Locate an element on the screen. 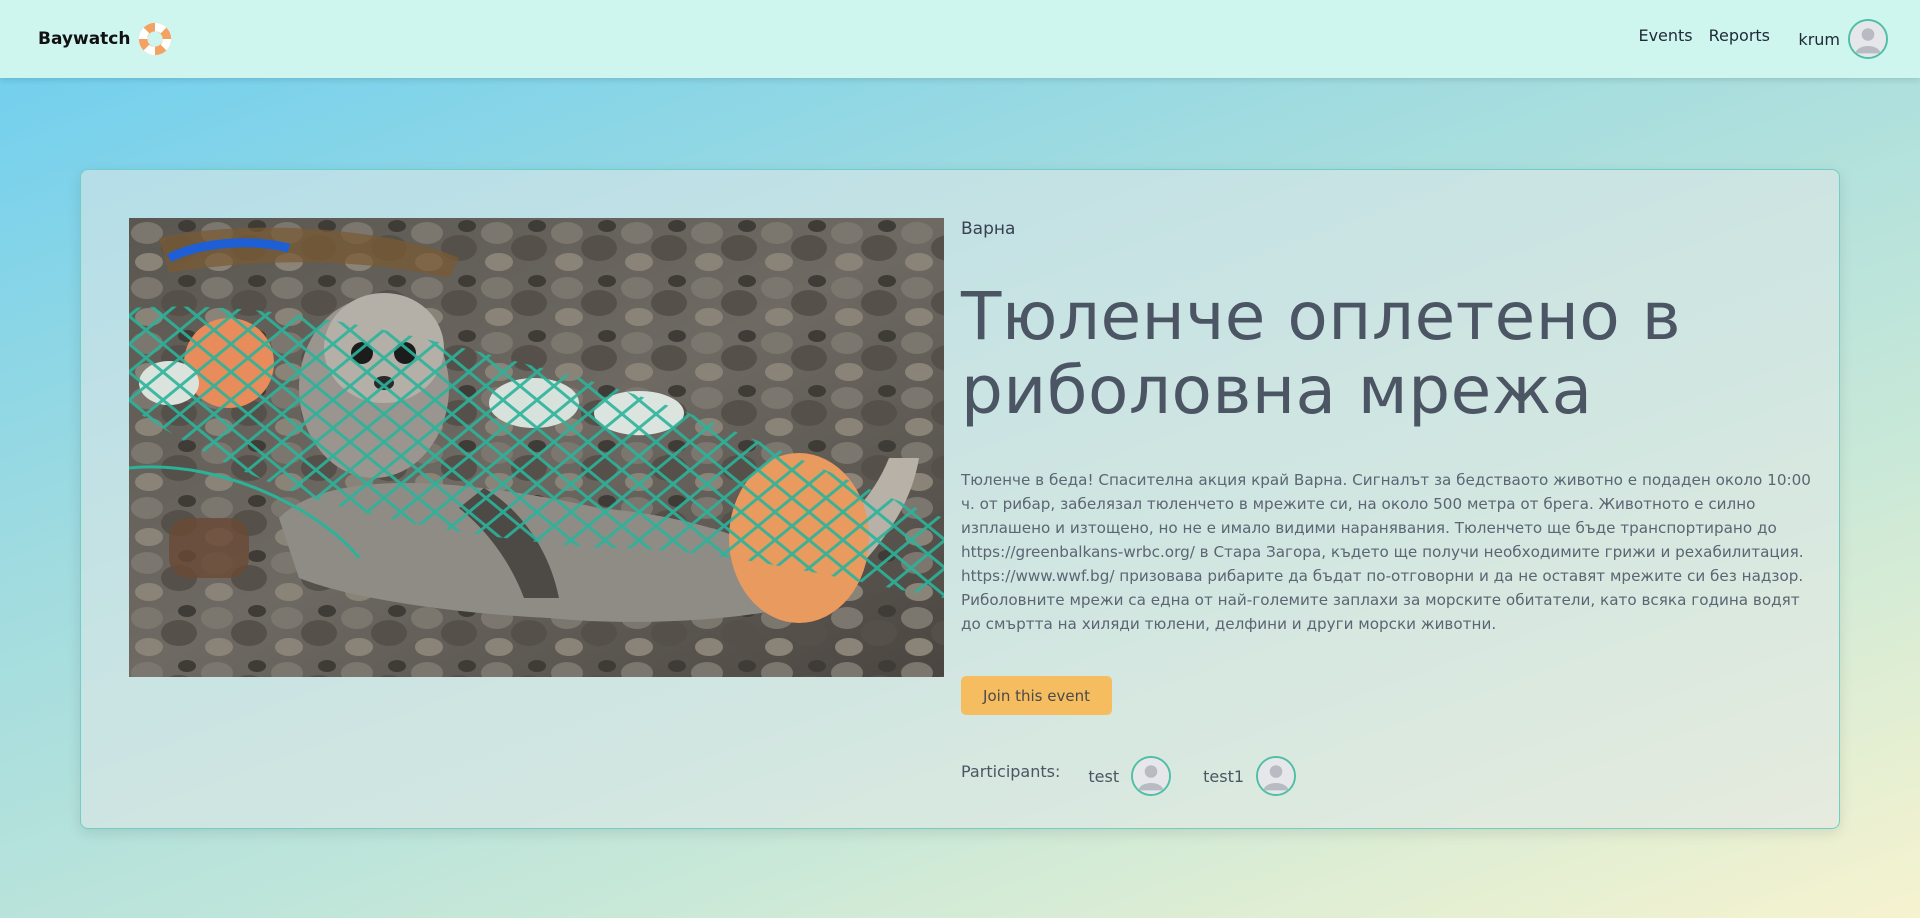 Image resolution: width=1920 pixels, height=918 pixels. user-menu: krum is located at coordinates (1843, 39).